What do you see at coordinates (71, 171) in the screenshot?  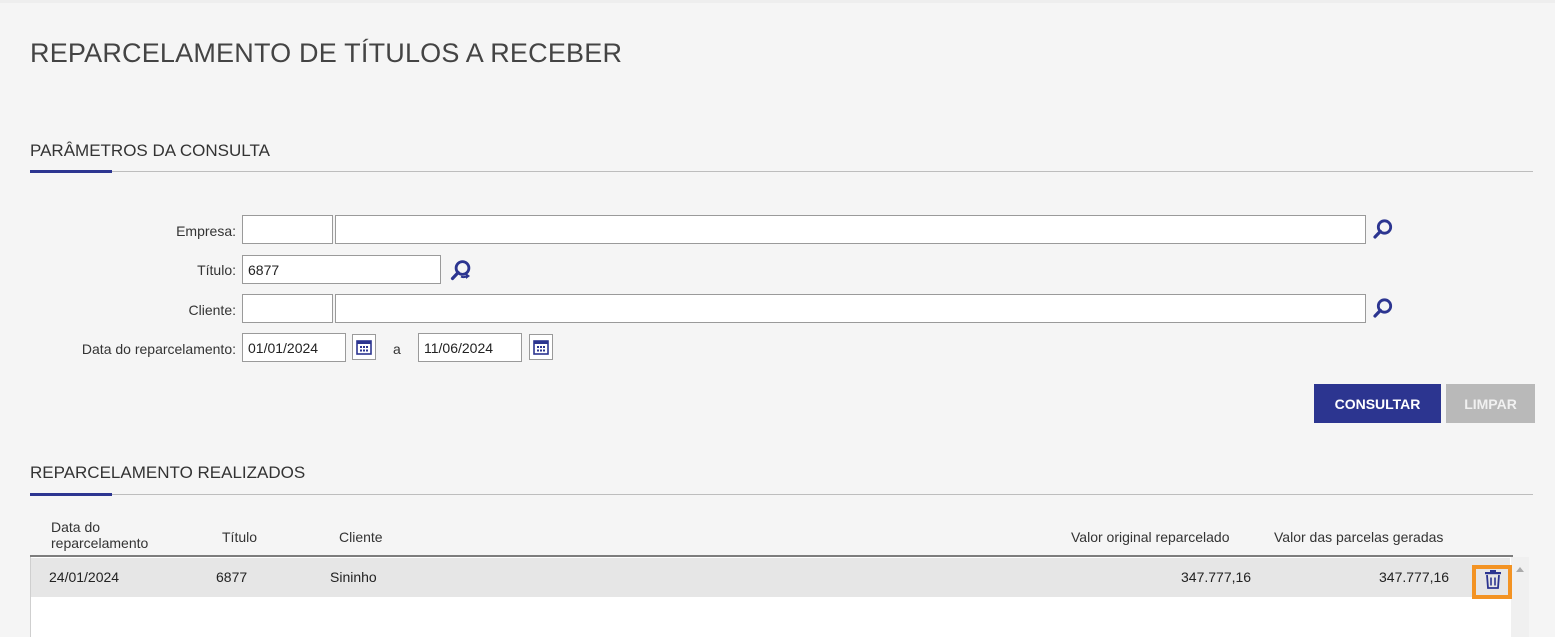 I see `query-section-accent` at bounding box center [71, 171].